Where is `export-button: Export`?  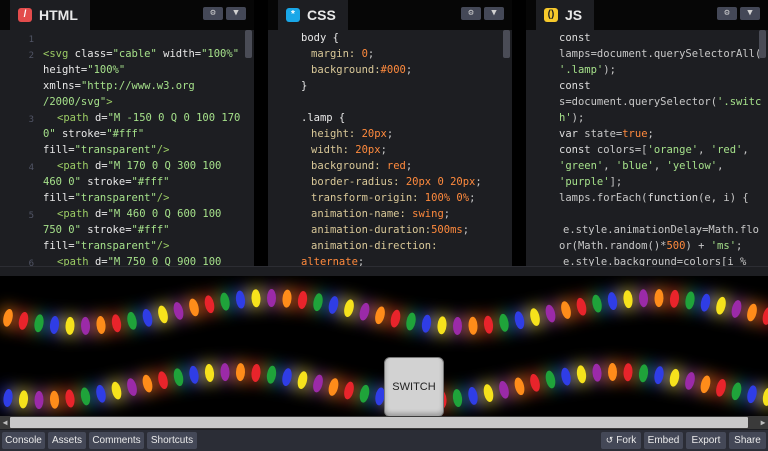 export-button: Export is located at coordinates (706, 440).